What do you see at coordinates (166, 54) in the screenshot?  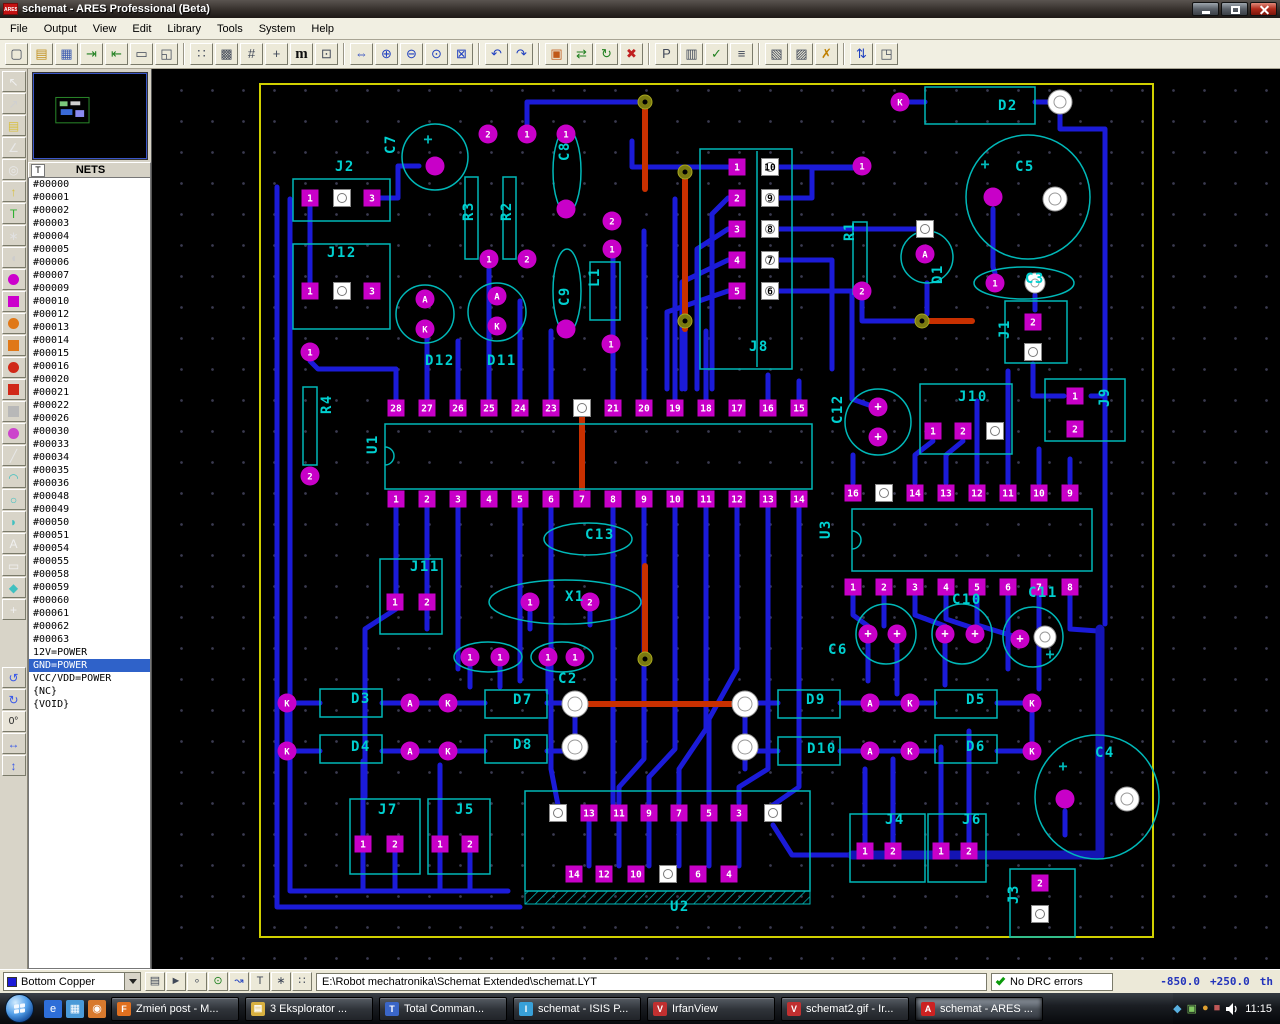 I see `set-output-area-button: ◱` at bounding box center [166, 54].